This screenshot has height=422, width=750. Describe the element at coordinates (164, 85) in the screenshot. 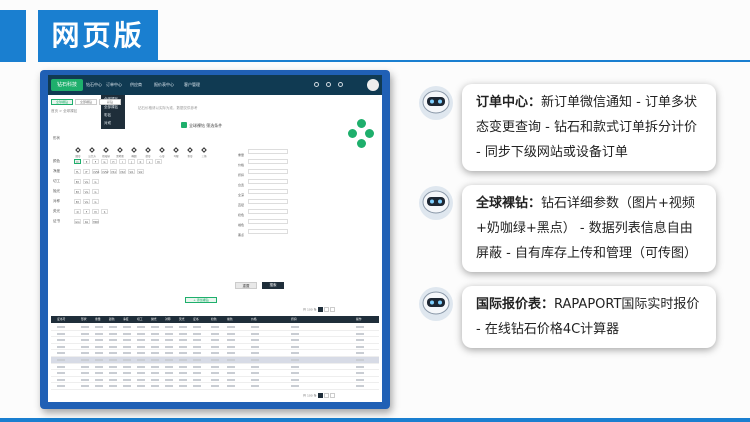

I see `nav-item-price: 报价表中心` at that location.